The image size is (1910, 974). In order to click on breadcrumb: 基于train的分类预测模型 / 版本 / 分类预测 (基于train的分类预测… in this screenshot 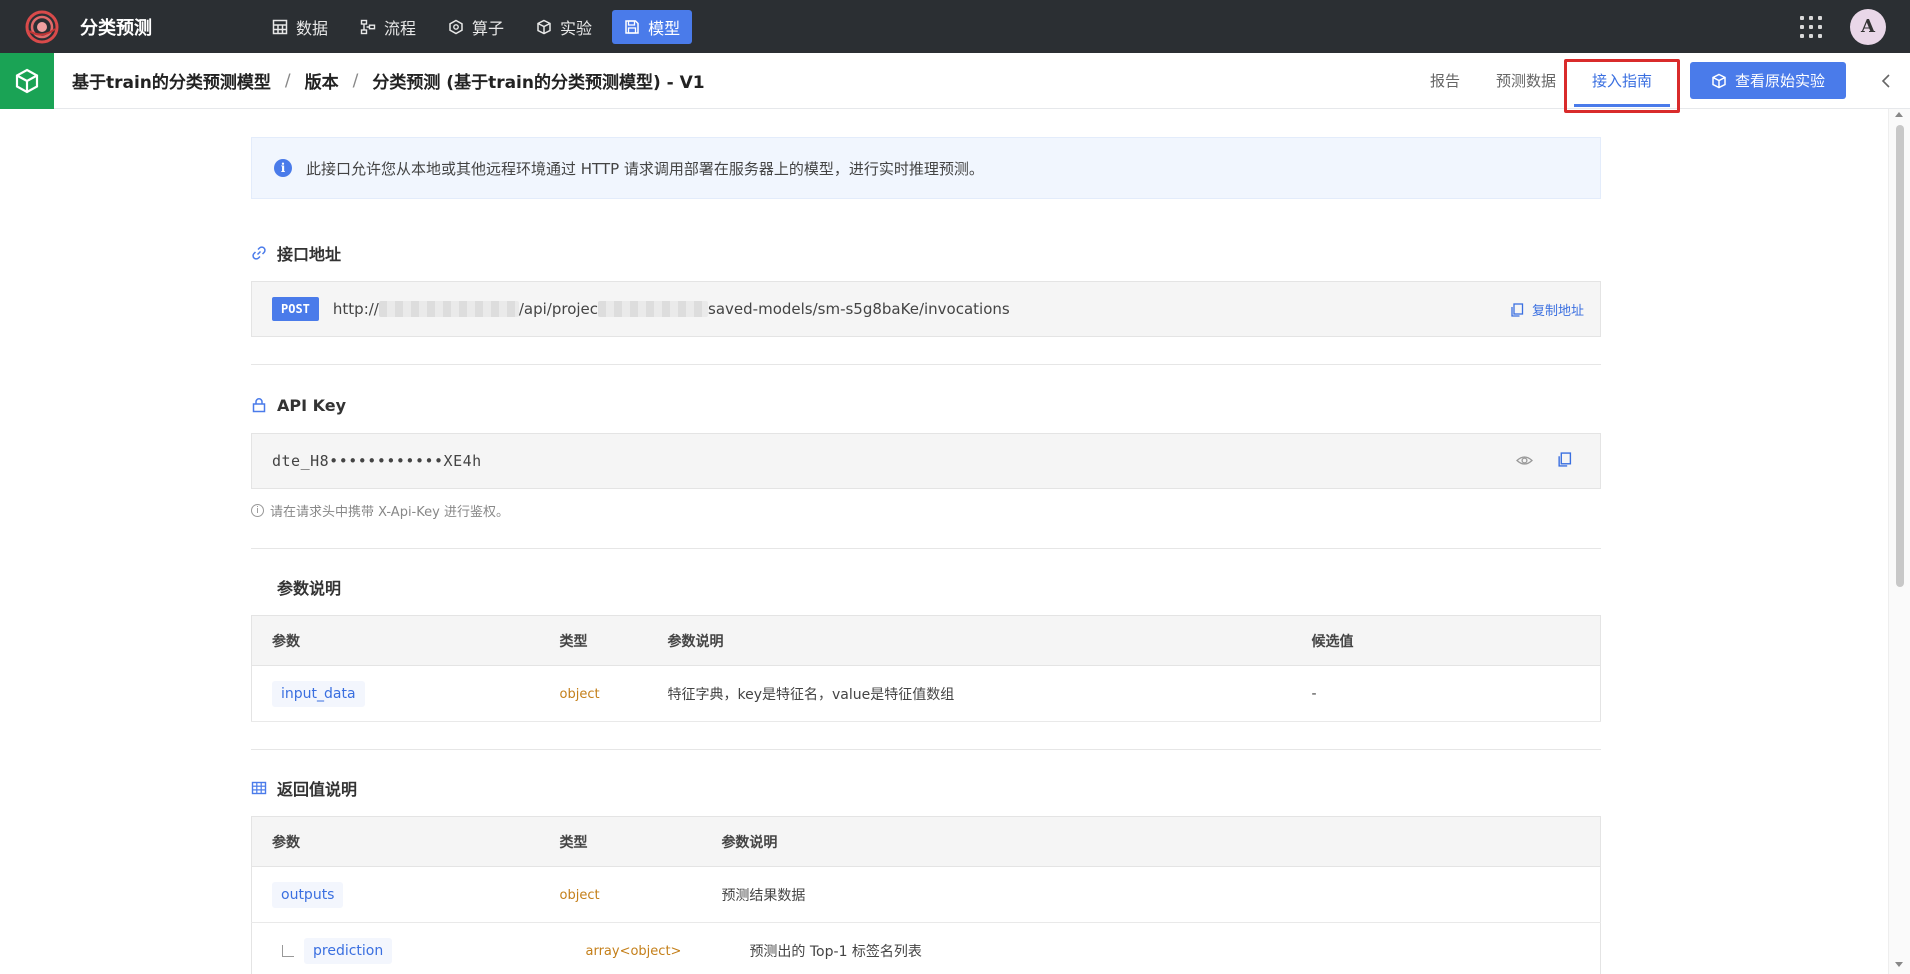, I will do `click(388, 81)`.